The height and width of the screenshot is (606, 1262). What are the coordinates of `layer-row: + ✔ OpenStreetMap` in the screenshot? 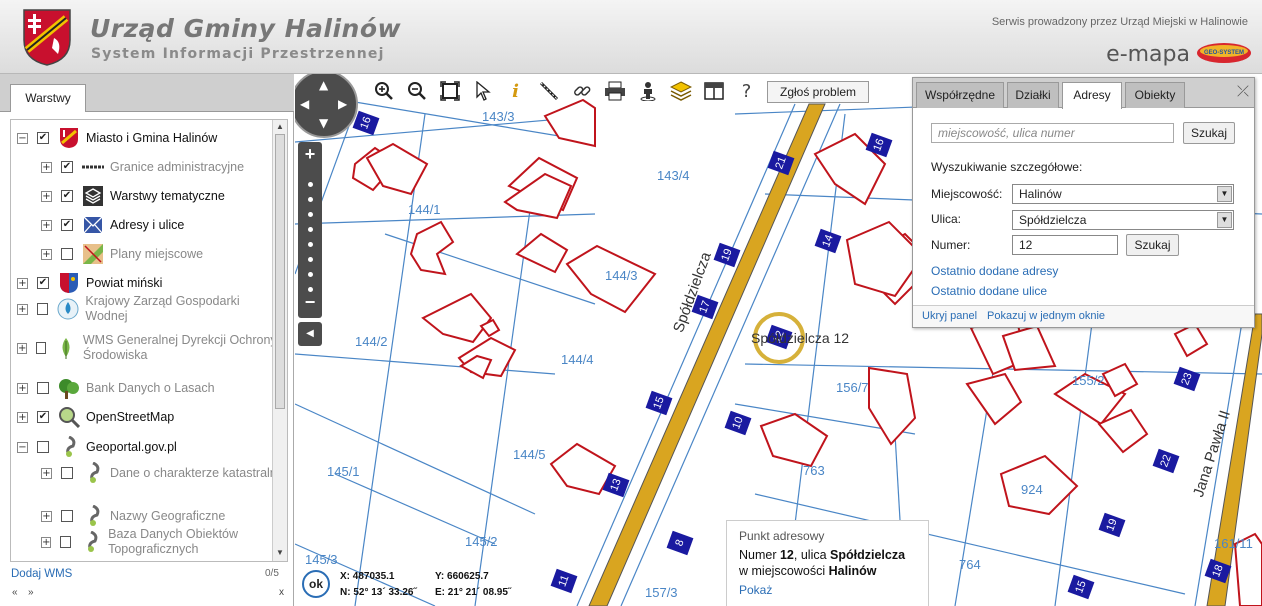 It's located at (148, 417).